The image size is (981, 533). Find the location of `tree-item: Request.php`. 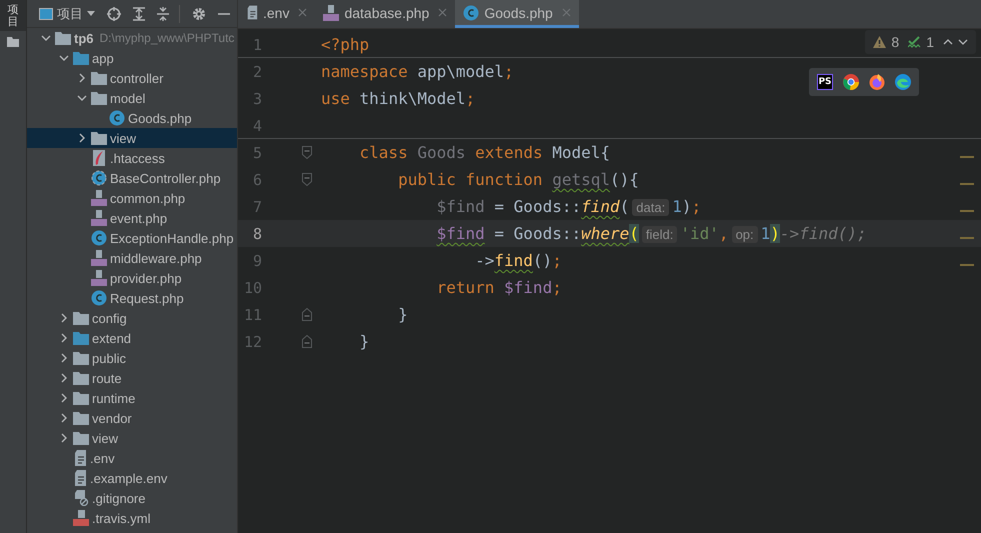

tree-item: Request.php is located at coordinates (132, 298).